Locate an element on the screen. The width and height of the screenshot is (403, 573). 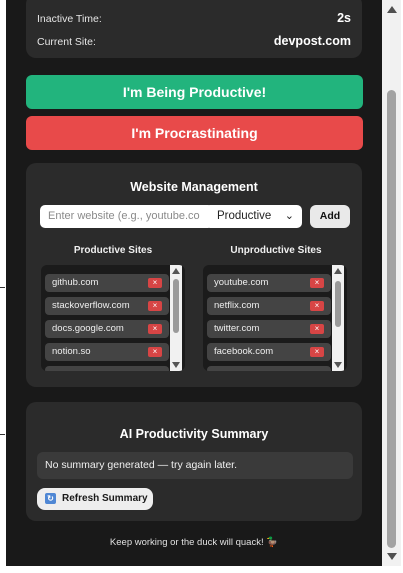
list-item: github.com × is located at coordinates (107, 283).